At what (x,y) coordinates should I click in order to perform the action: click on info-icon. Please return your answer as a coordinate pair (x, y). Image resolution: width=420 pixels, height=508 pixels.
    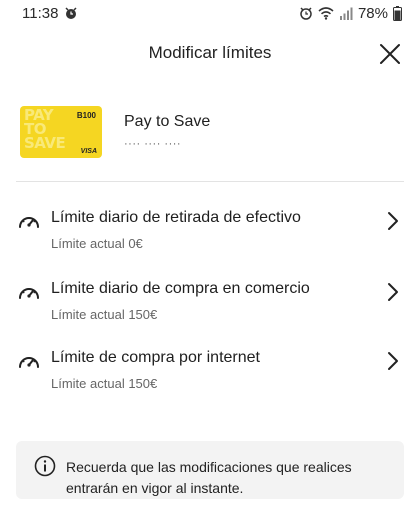
    Looking at the image, I should click on (45, 466).